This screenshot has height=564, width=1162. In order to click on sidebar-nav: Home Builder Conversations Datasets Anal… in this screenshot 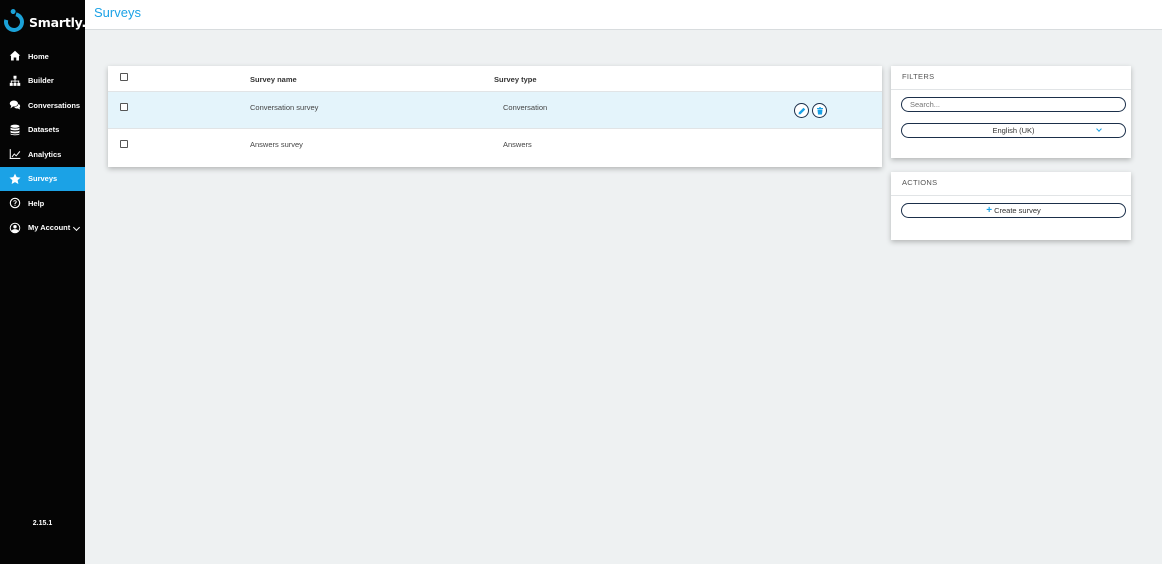, I will do `click(42, 142)`.